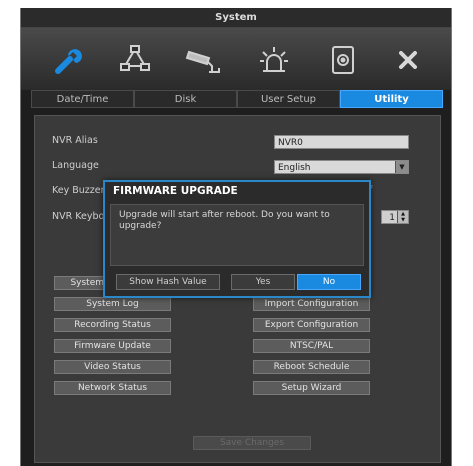 The width and height of the screenshot is (473, 466). What do you see at coordinates (112, 325) in the screenshot?
I see `recording-status-button: Recording Status` at bounding box center [112, 325].